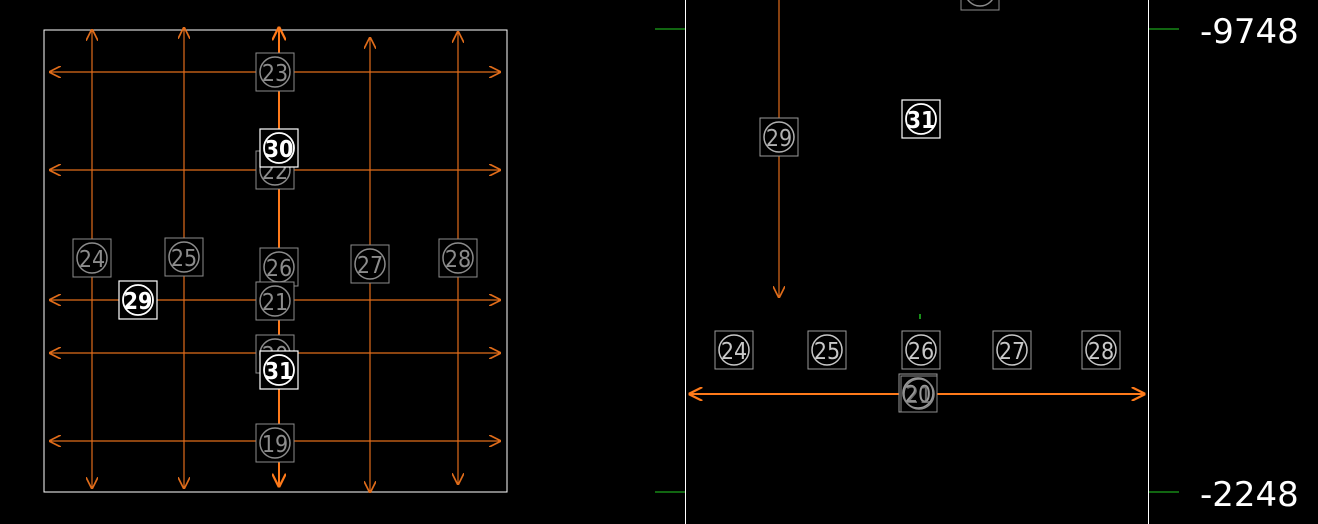  I want to click on grid-label-31-active: 31, so click(279, 370).